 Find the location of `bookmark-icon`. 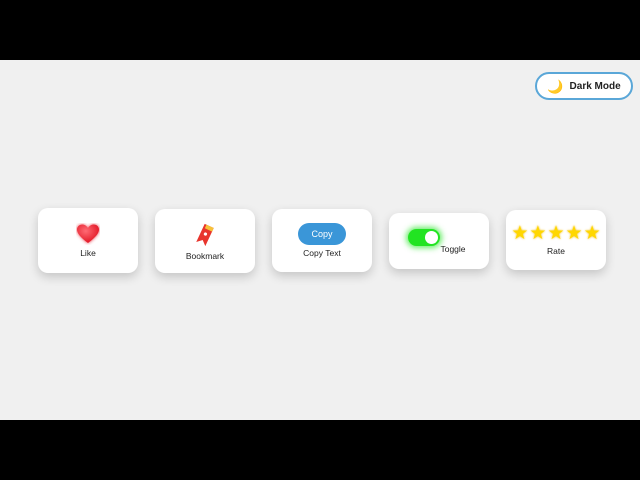

bookmark-icon is located at coordinates (205, 234).